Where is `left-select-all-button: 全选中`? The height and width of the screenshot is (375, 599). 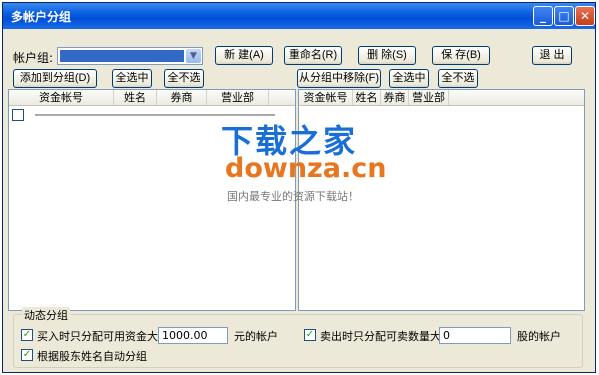 left-select-all-button: 全选中 is located at coordinates (132, 78).